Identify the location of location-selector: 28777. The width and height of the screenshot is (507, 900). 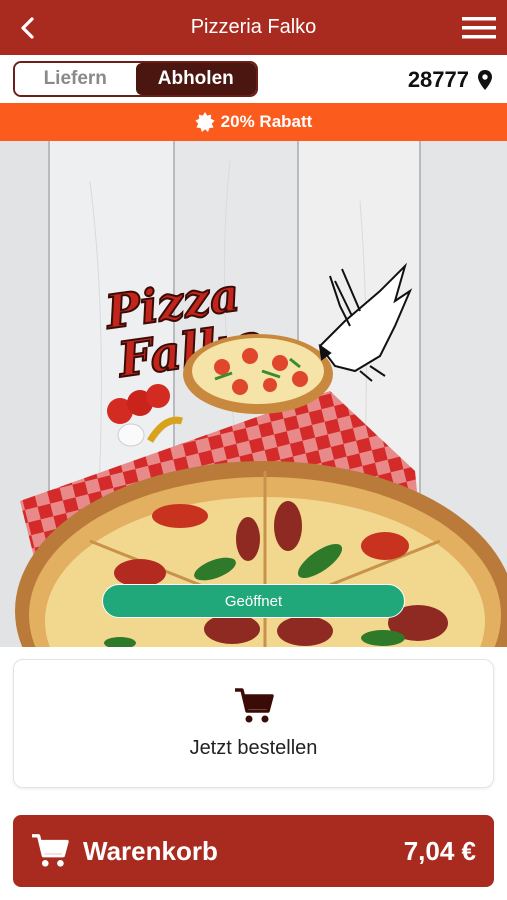
(450, 80).